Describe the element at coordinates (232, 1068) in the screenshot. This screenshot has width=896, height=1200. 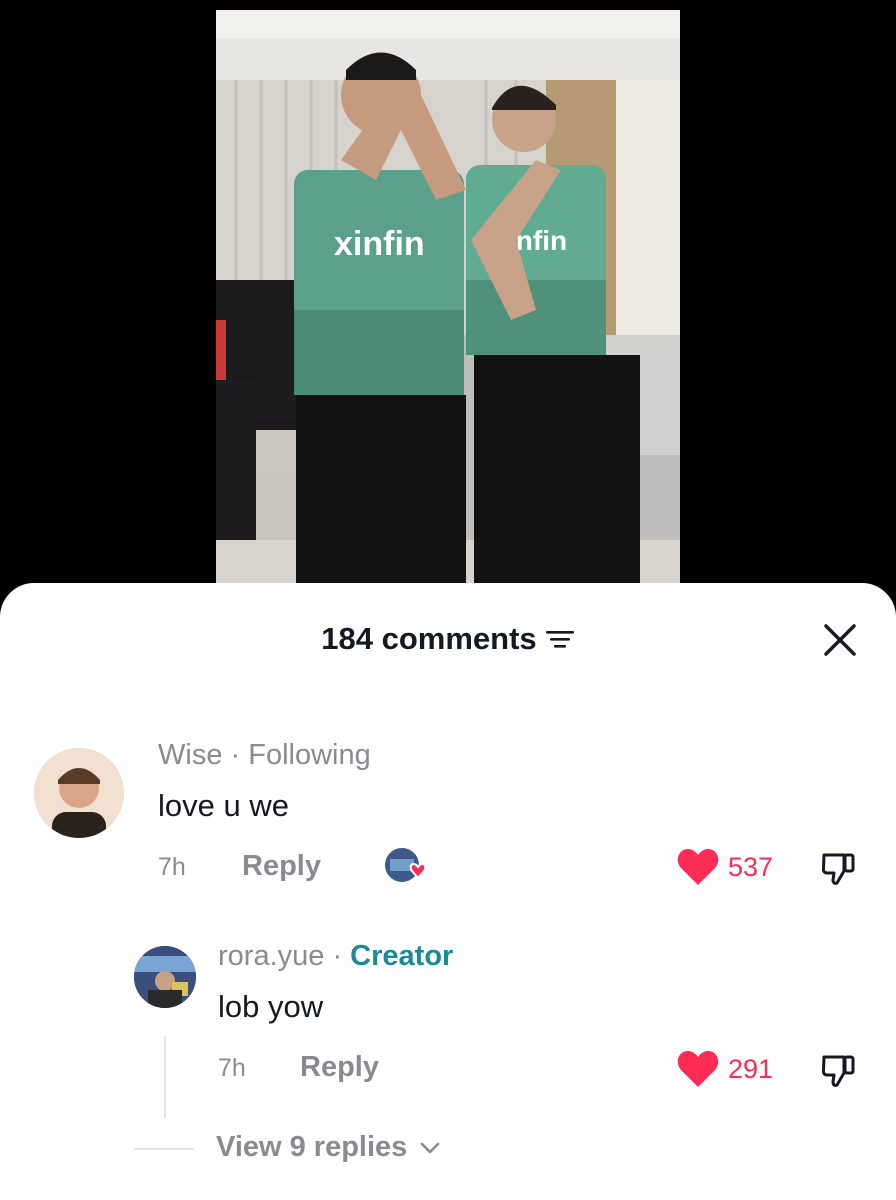
I see `comment-time: 7h` at that location.